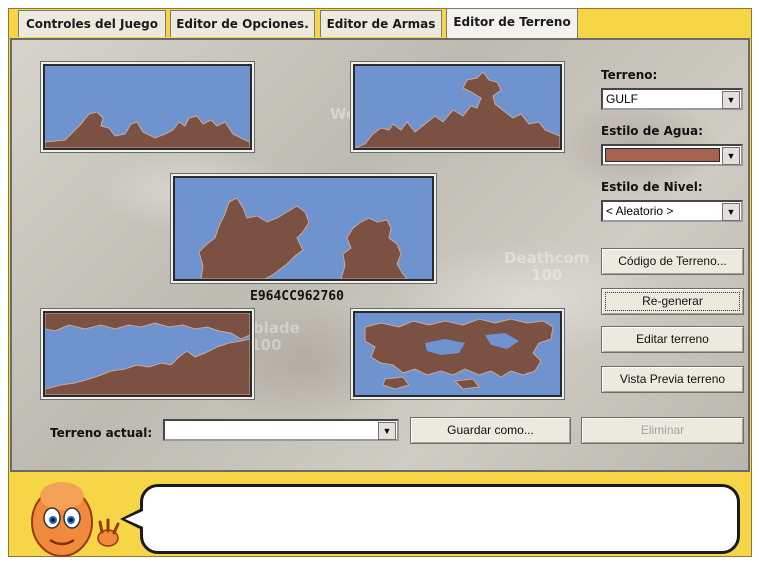  Describe the element at coordinates (672, 379) in the screenshot. I see `vista-previa-button: Vista Previa terreno` at that location.